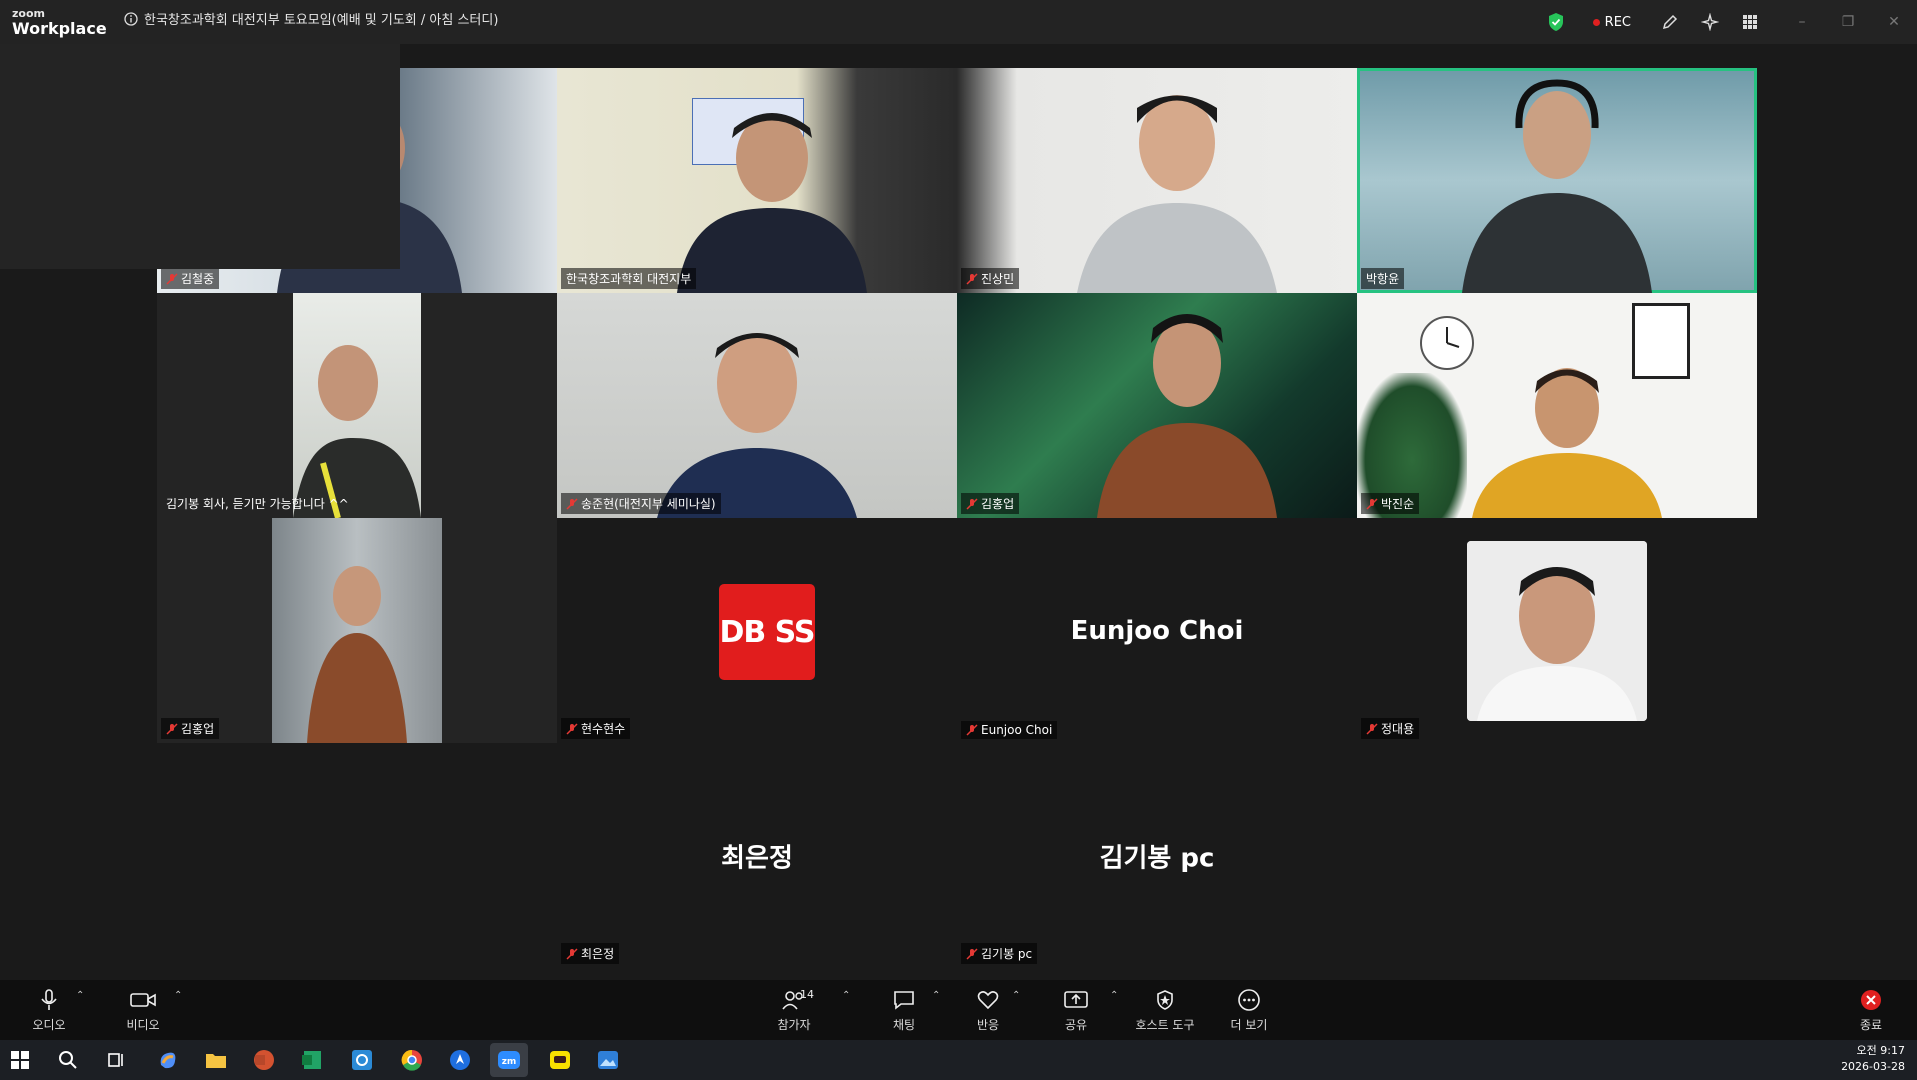  Describe the element at coordinates (1390, 728) in the screenshot. I see `participant-name-tag: 정대용` at that location.